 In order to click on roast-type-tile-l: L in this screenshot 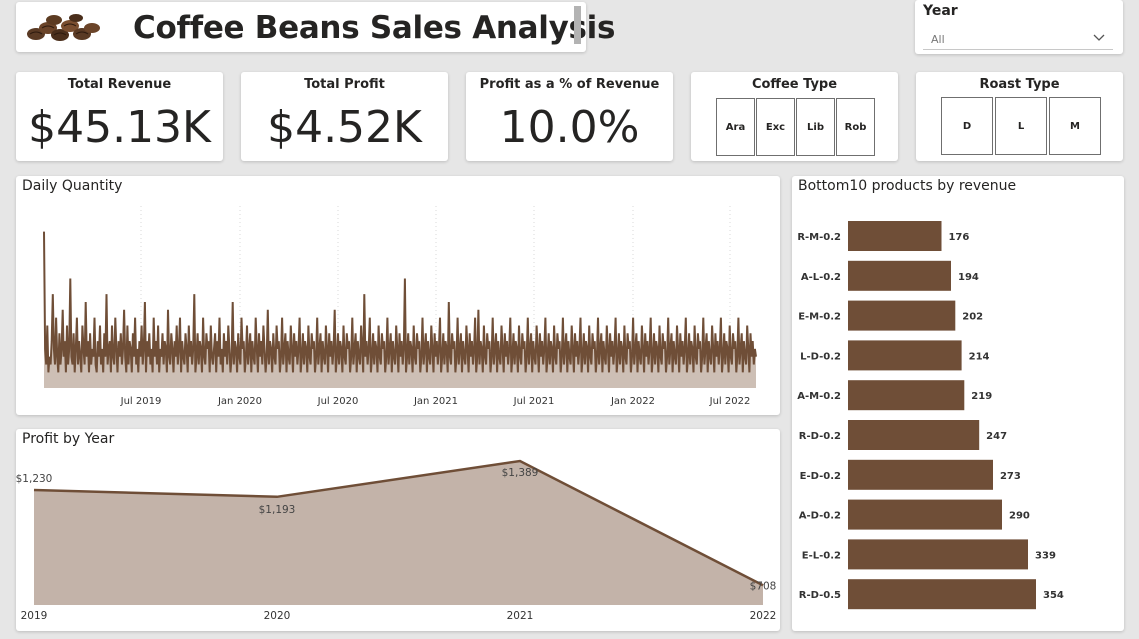, I will do `click(1021, 126)`.